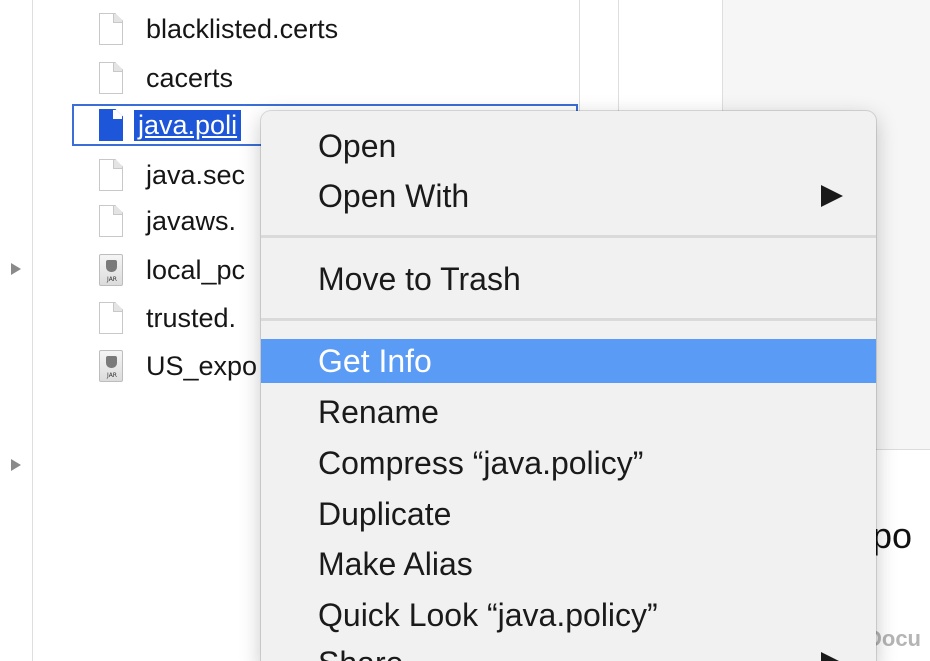  What do you see at coordinates (190, 77) in the screenshot?
I see `file-name: cacerts` at bounding box center [190, 77].